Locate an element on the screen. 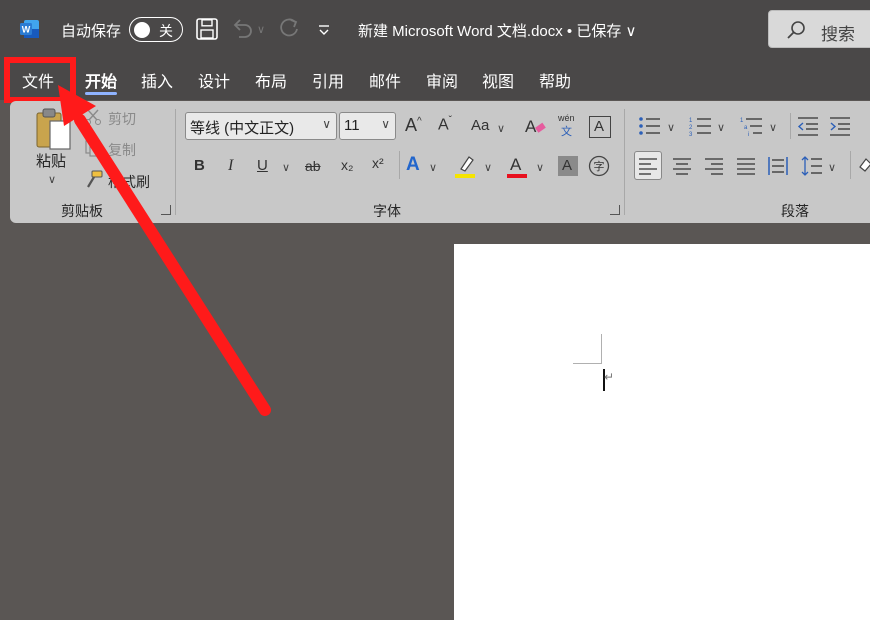  clipboard-group-label: 剪贴板 is located at coordinates (82, 211).